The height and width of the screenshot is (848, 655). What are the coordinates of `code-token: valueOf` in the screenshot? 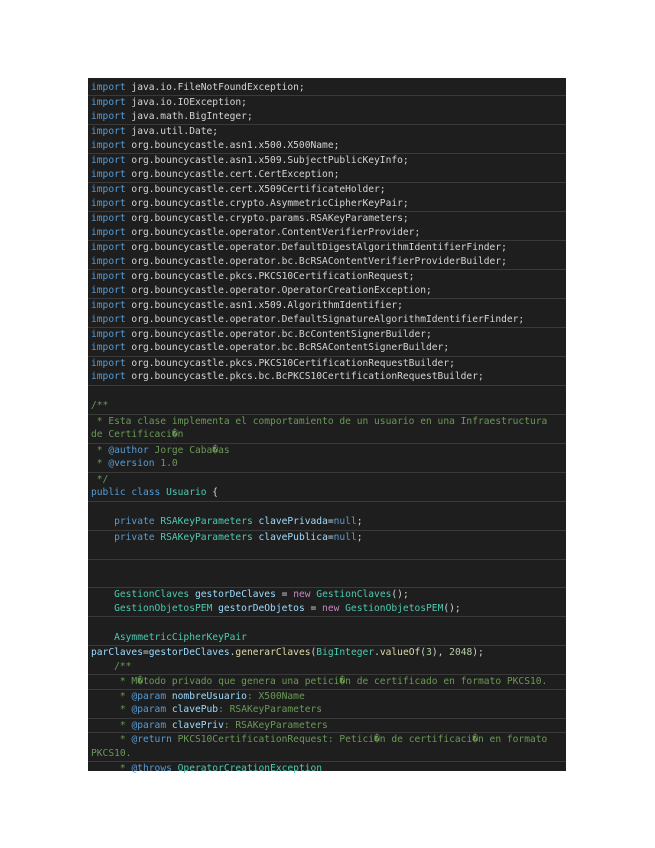 It's located at (400, 653).